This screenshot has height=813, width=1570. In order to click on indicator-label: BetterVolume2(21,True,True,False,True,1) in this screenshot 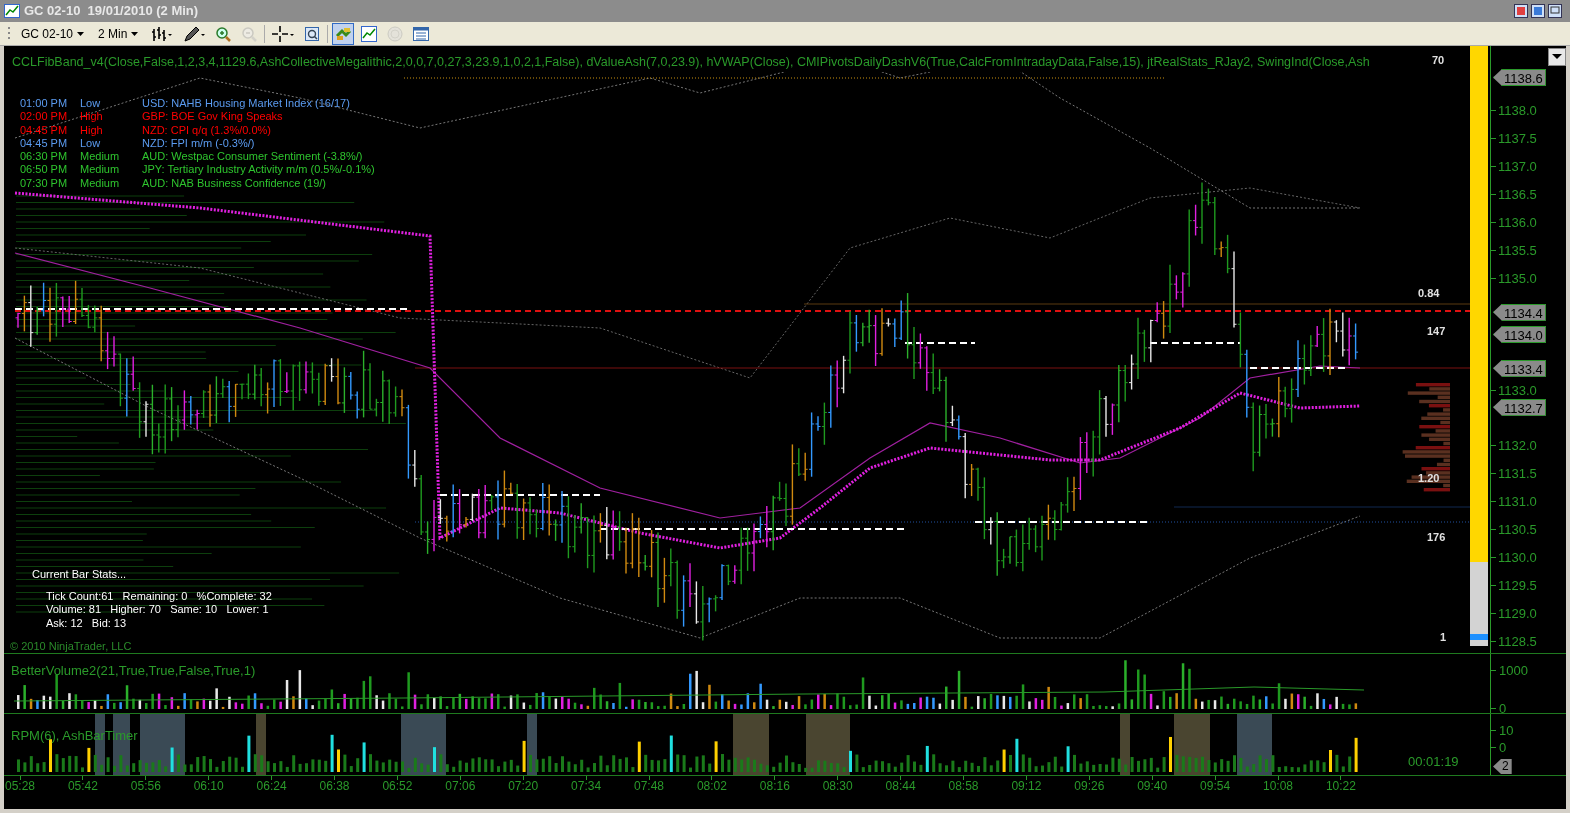, I will do `click(133, 671)`.